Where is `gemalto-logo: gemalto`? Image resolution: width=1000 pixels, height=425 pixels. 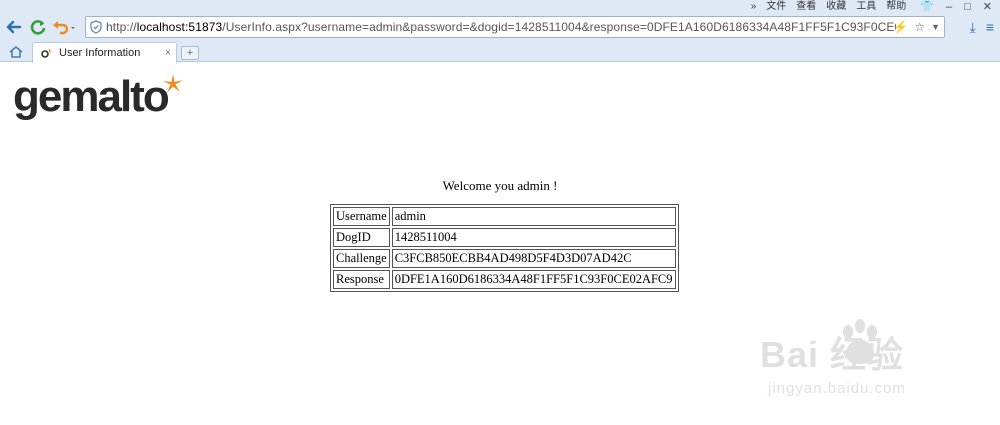
gemalto-logo: gemalto is located at coordinates (98, 97).